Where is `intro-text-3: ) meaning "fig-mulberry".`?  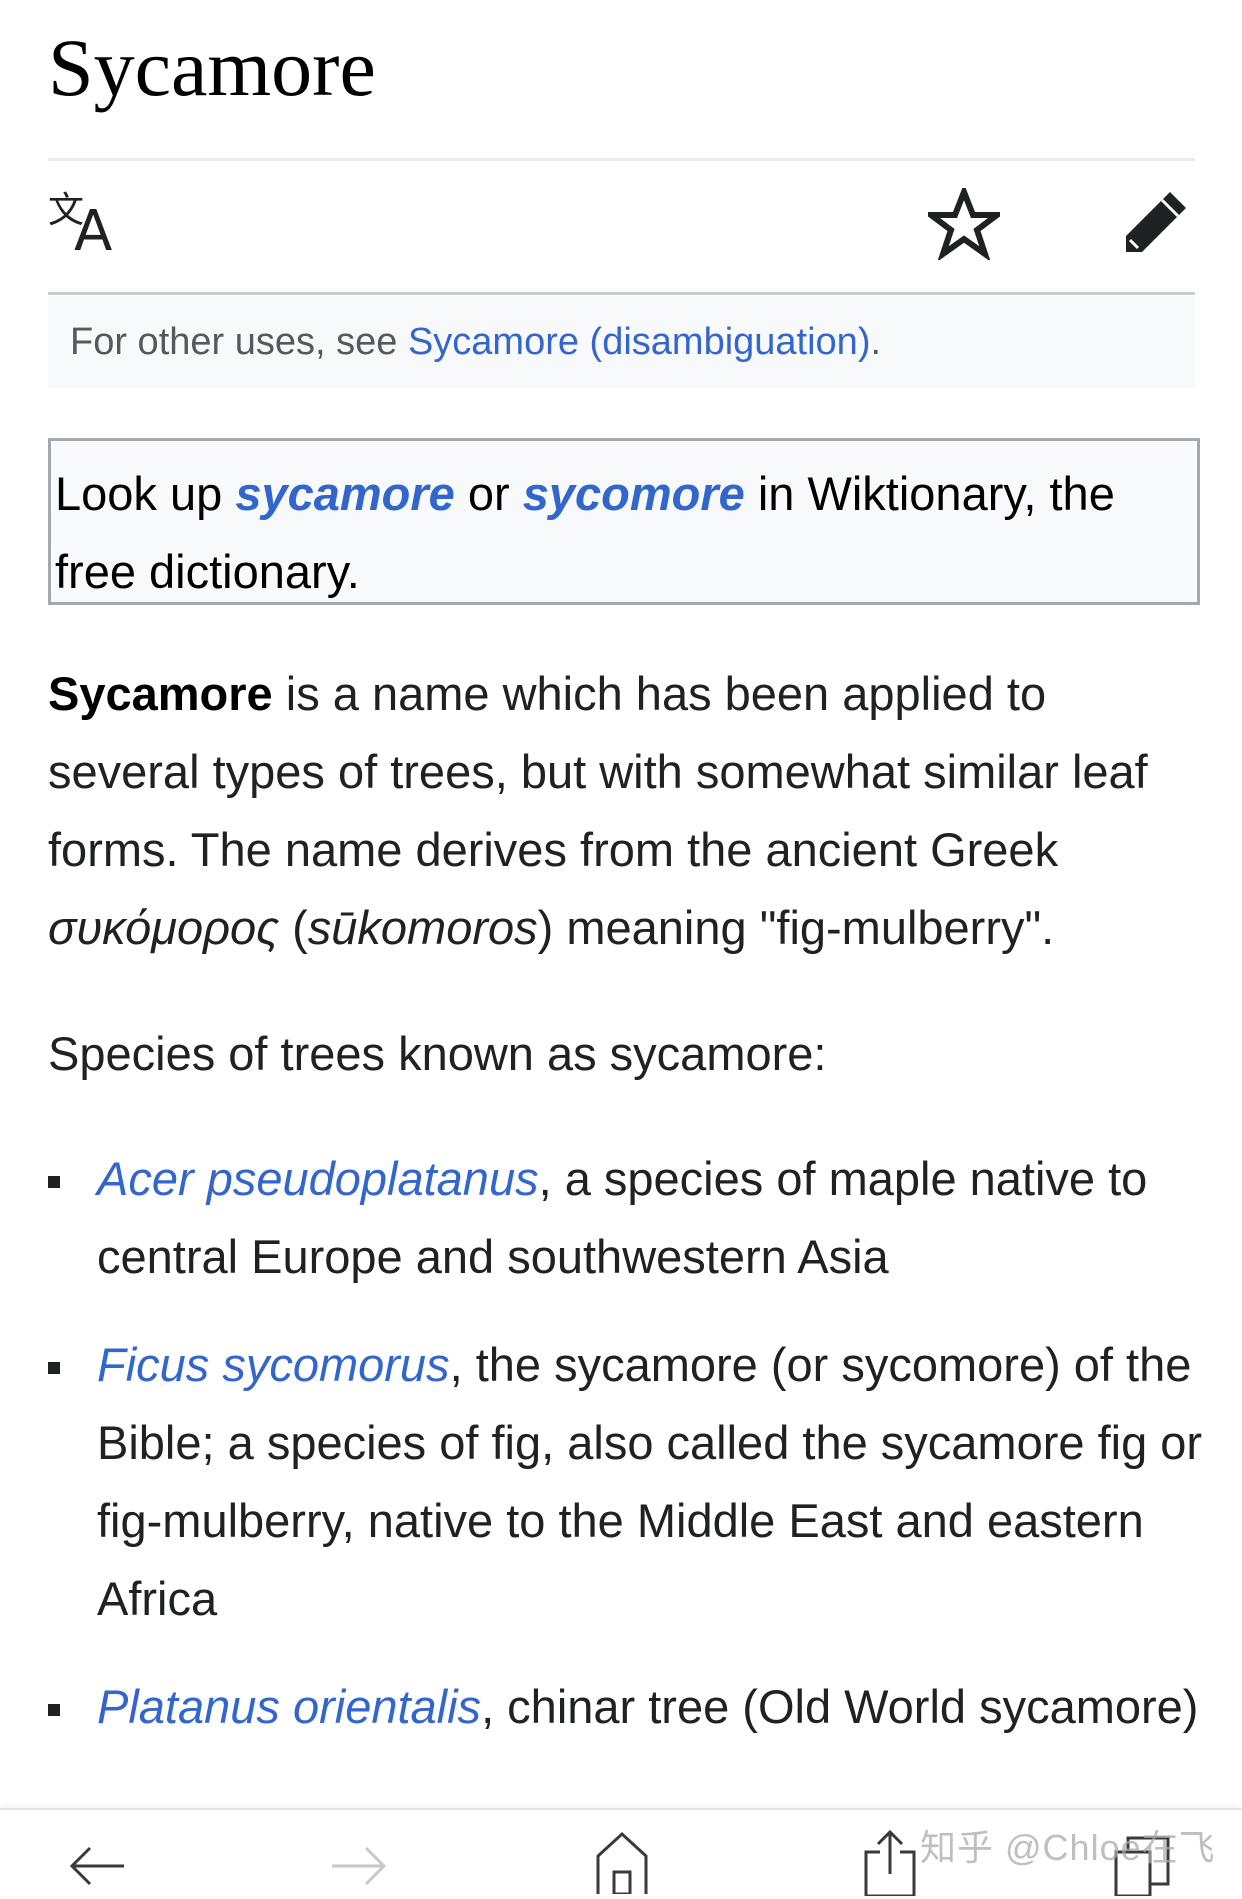 intro-text-3: ) meaning "fig-mulberry". is located at coordinates (796, 927).